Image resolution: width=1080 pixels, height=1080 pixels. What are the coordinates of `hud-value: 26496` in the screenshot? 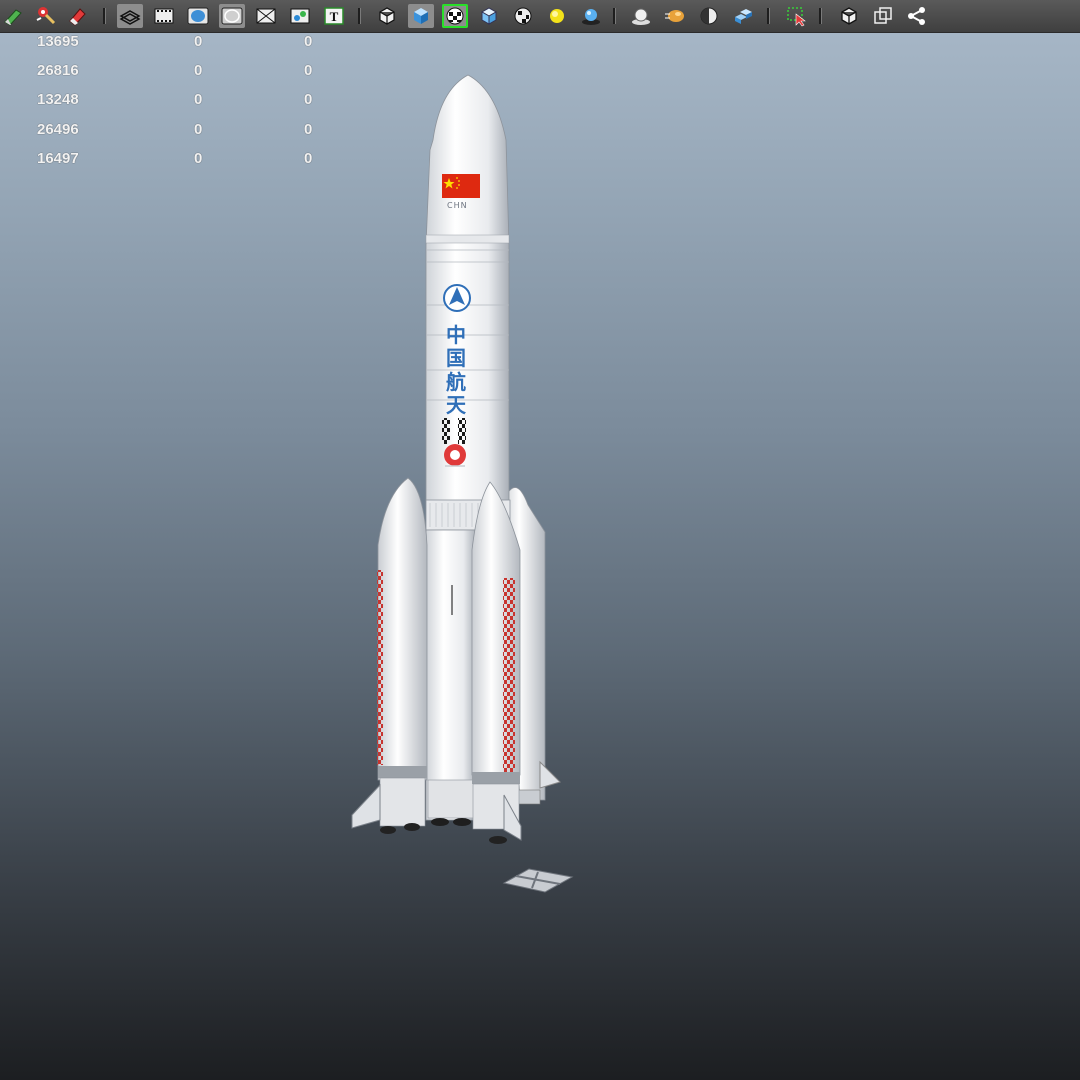 It's located at (58, 129).